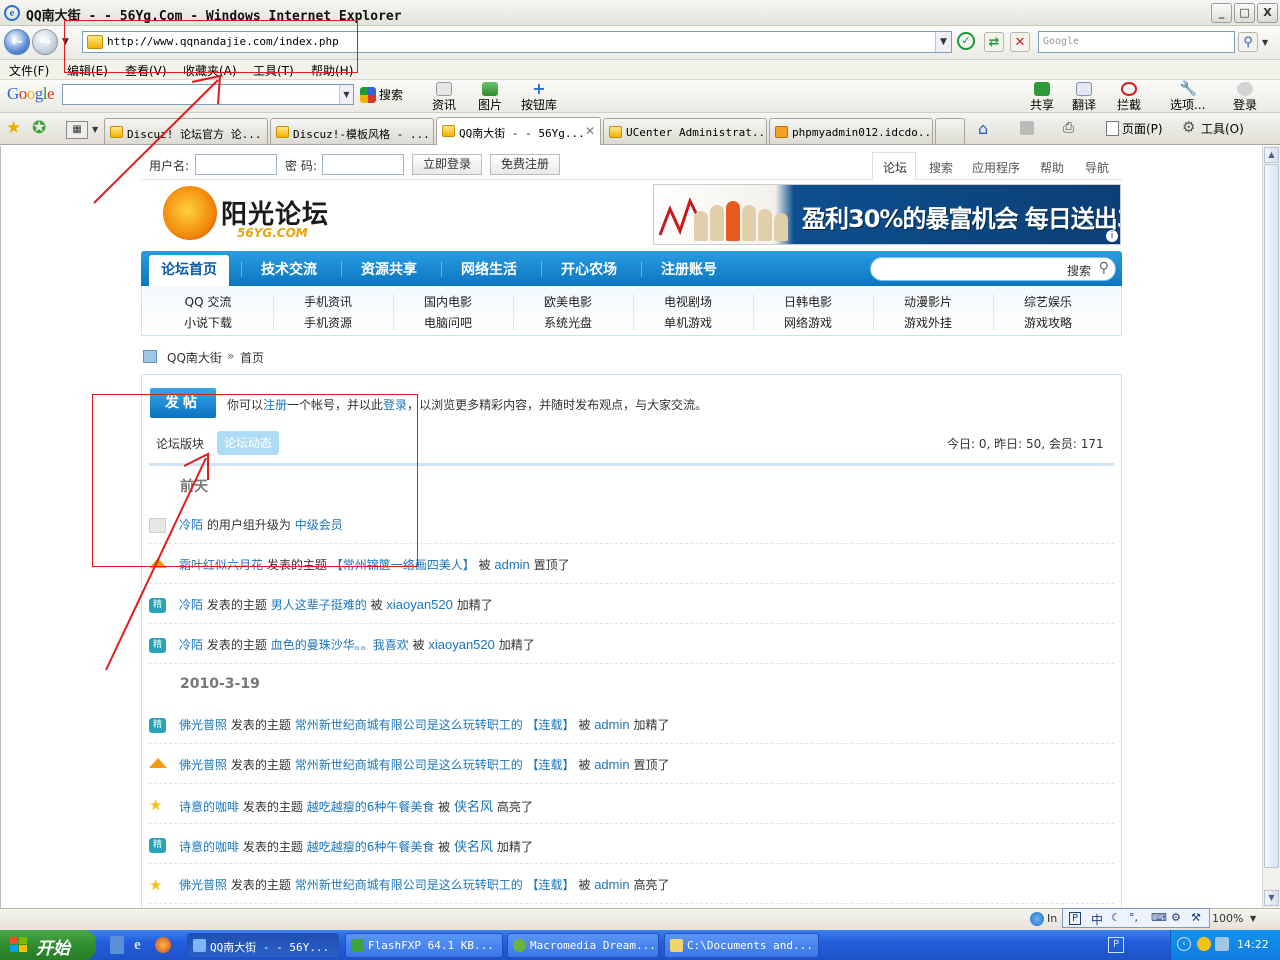  I want to click on subnav-item: 手机资讯, so click(328, 301).